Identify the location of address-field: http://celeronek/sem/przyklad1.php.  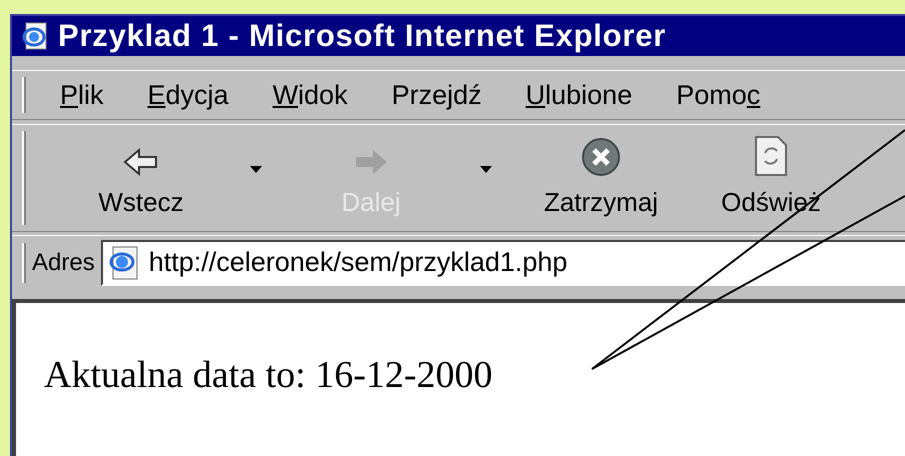
(502, 263).